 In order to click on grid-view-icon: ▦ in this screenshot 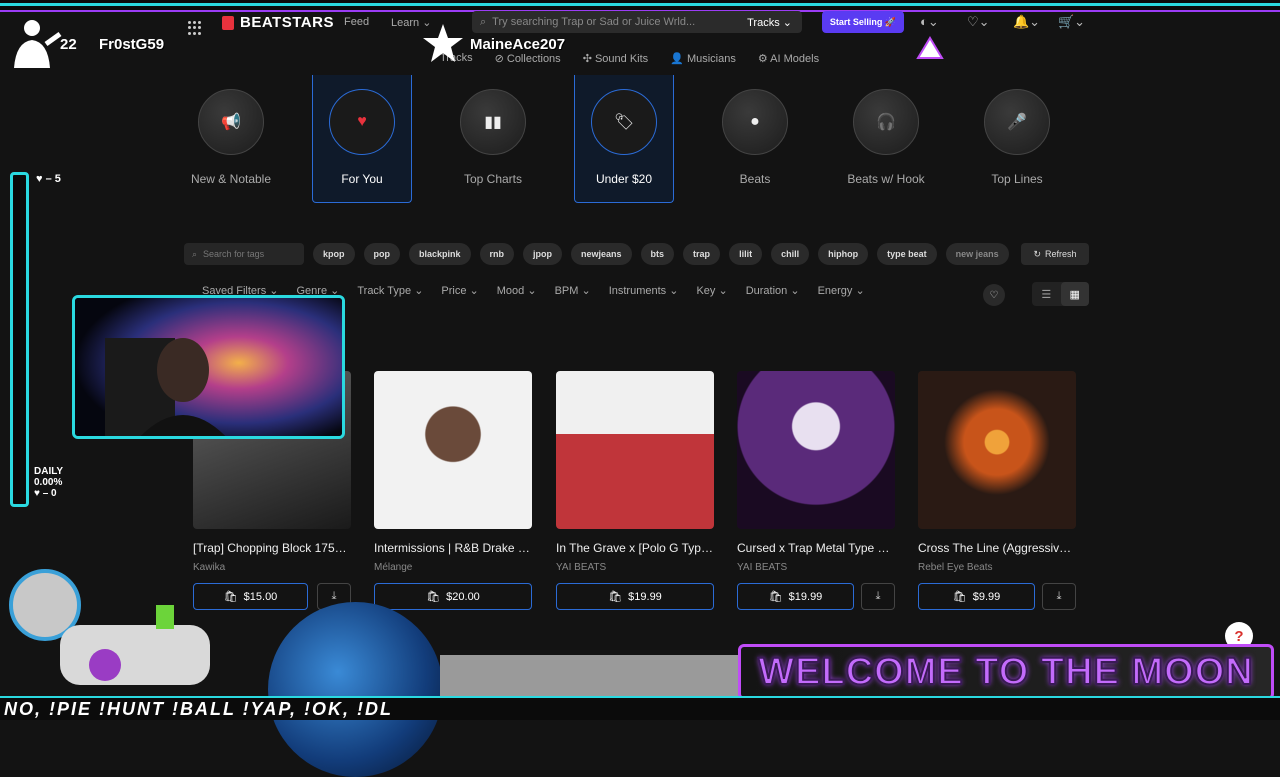, I will do `click(1074, 294)`.